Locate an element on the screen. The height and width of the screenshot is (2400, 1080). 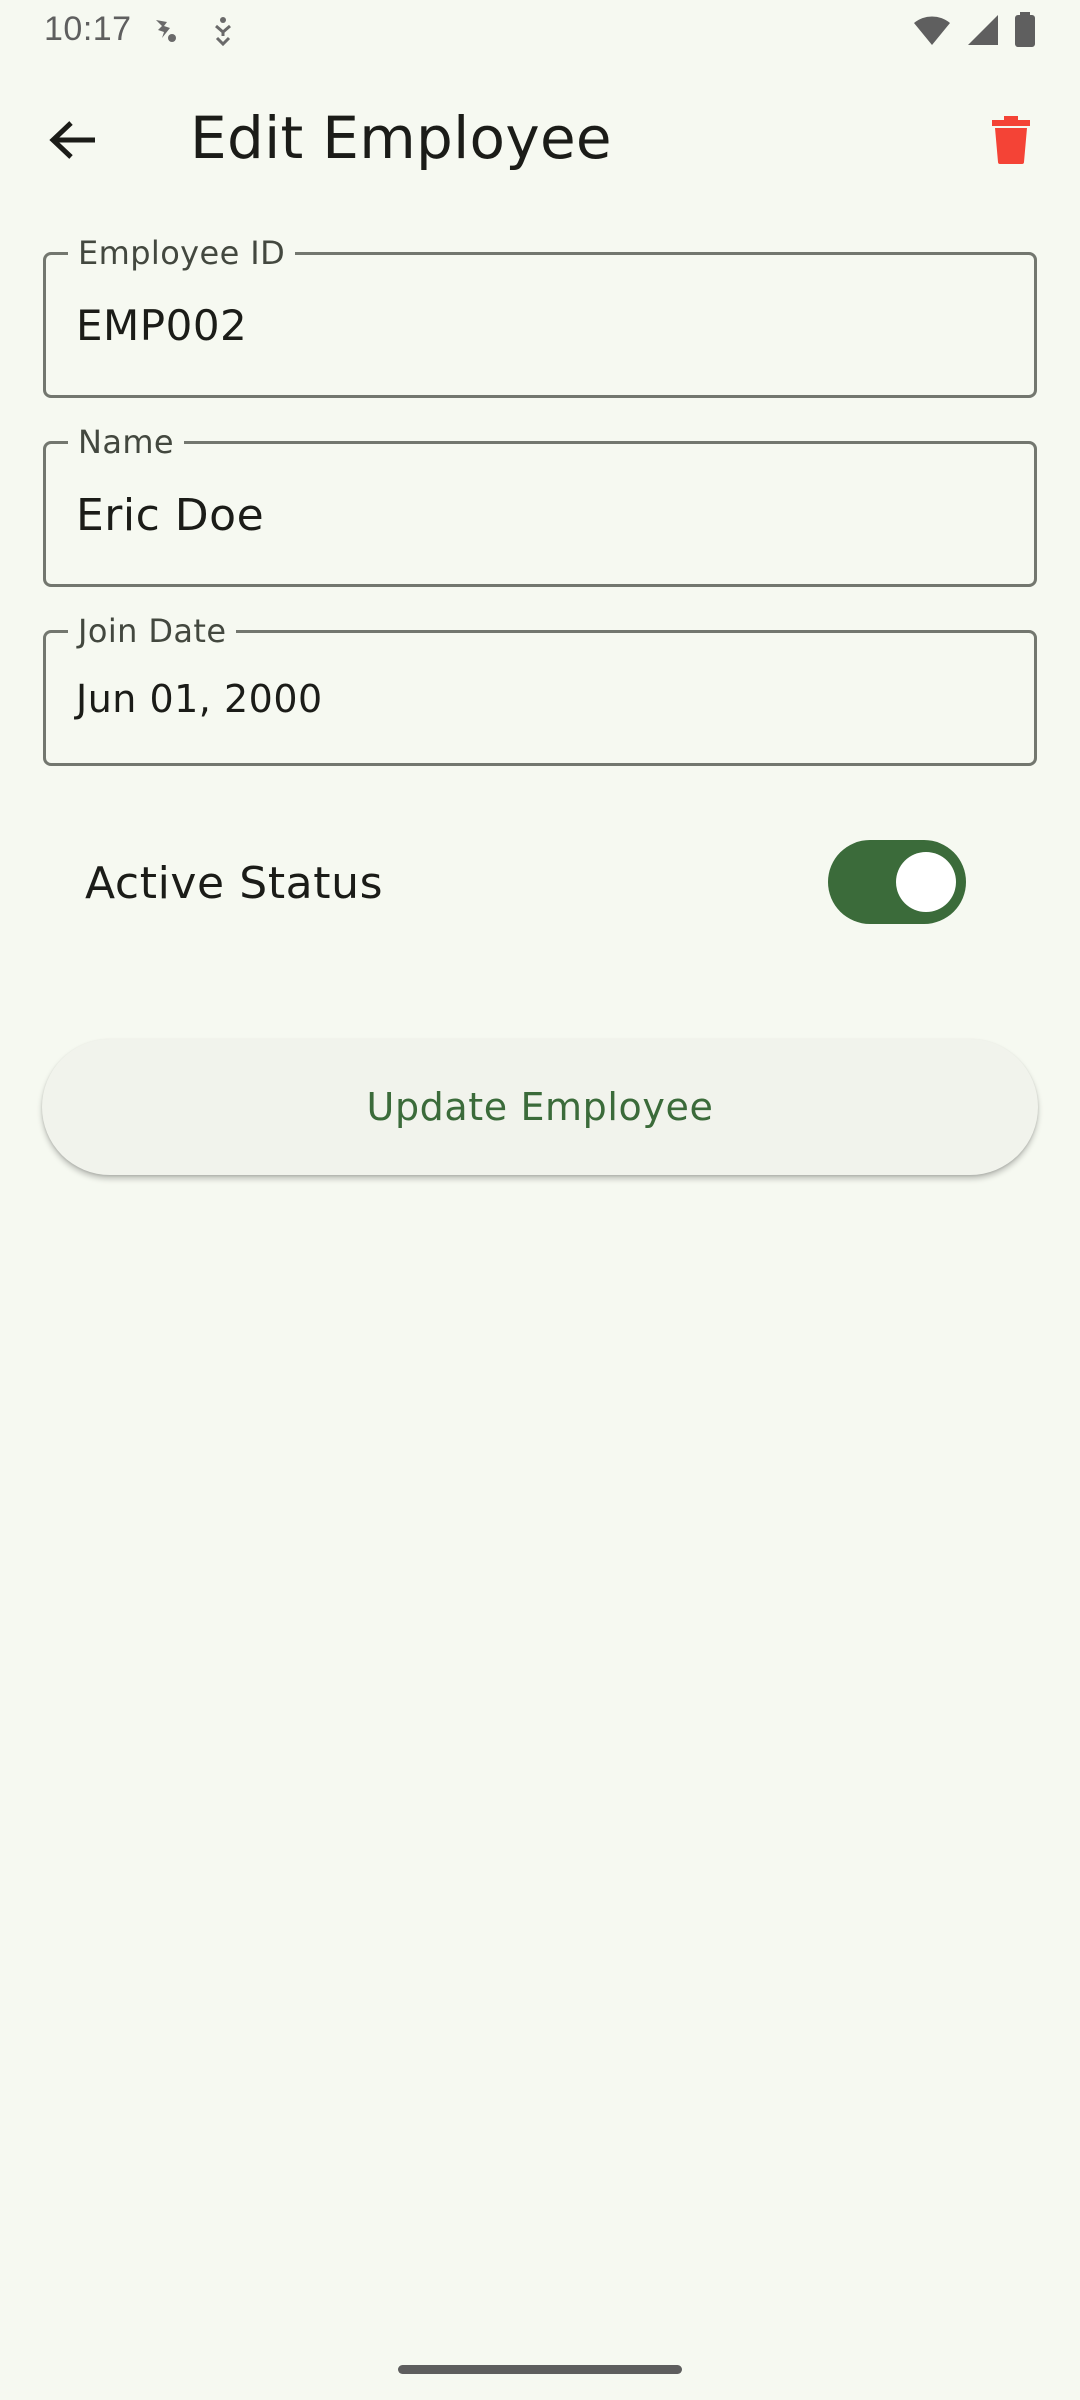
employee-id-value: EMP002 is located at coordinates (162, 325).